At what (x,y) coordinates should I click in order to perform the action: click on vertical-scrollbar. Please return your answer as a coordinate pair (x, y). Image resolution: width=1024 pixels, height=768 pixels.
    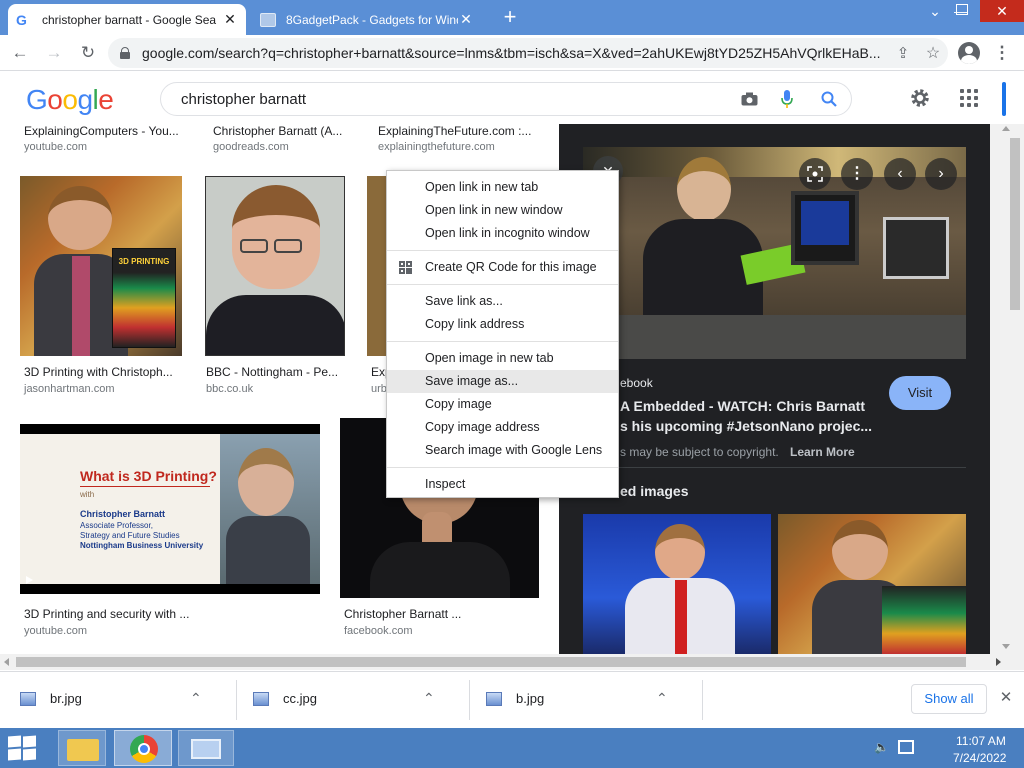
    Looking at the image, I should click on (1007, 389).